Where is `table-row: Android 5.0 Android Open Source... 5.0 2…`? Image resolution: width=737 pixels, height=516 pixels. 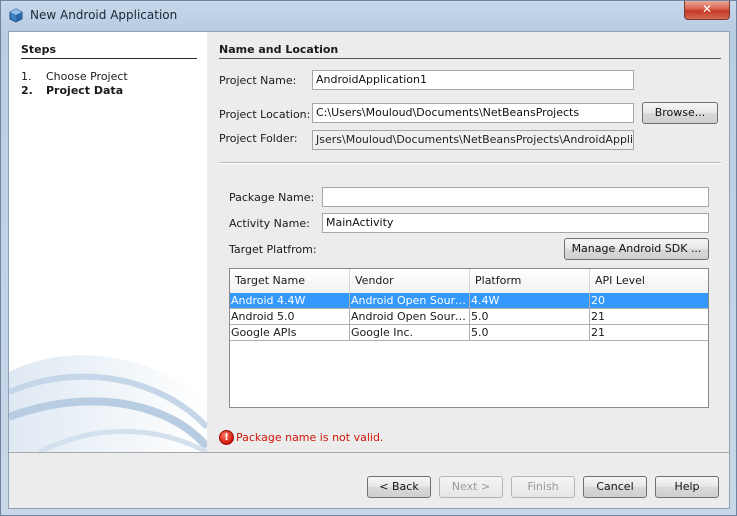 table-row: Android 5.0 Android Open Source... 5.0 2… is located at coordinates (469, 317).